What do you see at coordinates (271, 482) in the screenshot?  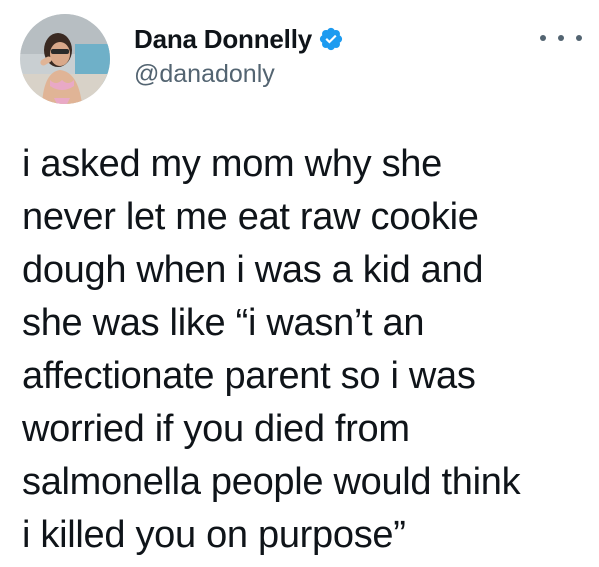 I see `tweet-text-line: salmonella people would think` at bounding box center [271, 482].